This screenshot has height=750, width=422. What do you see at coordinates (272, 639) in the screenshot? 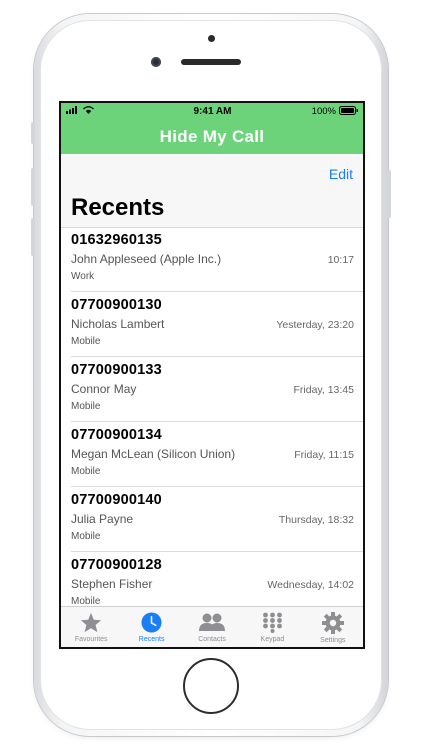
I see `tab-label: Keypad` at bounding box center [272, 639].